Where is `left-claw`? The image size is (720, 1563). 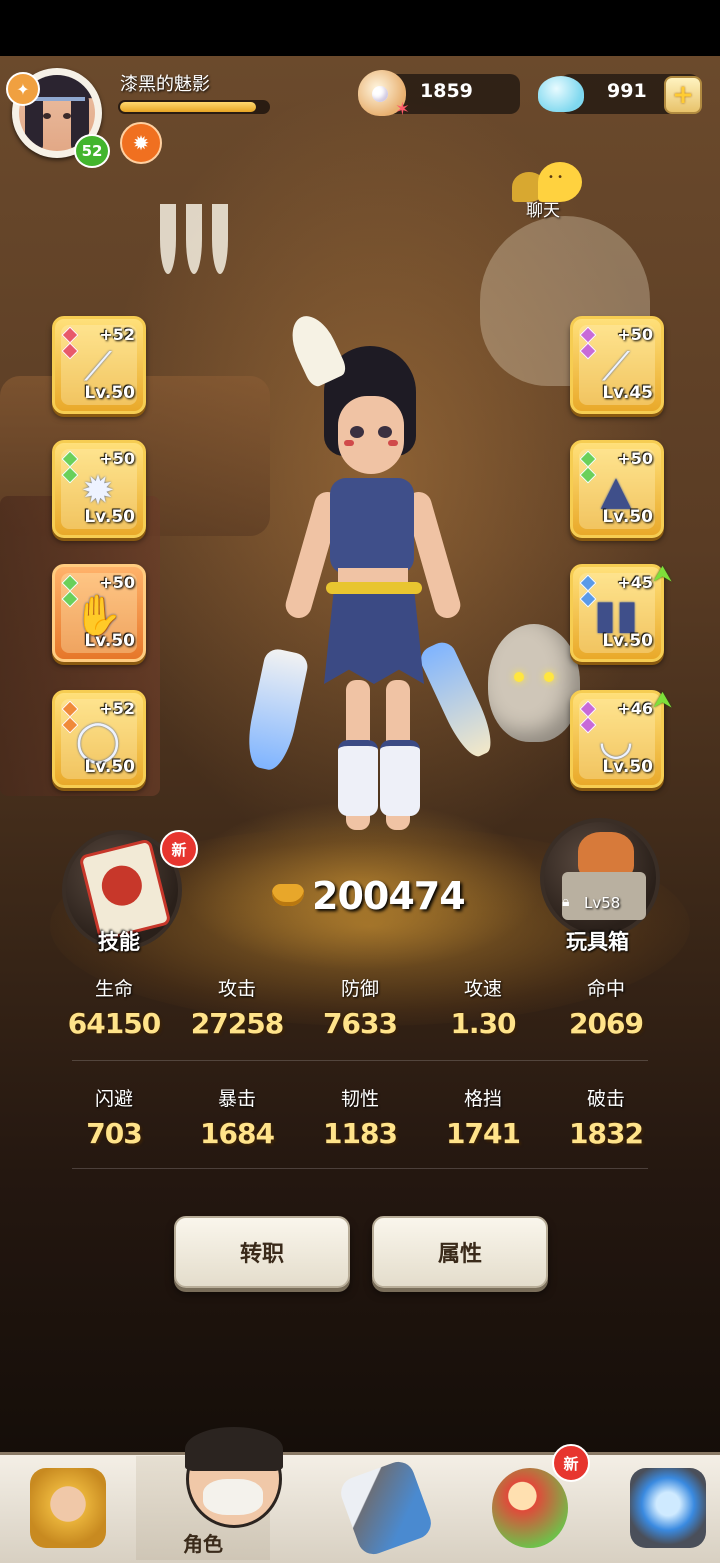 left-claw is located at coordinates (276, 710).